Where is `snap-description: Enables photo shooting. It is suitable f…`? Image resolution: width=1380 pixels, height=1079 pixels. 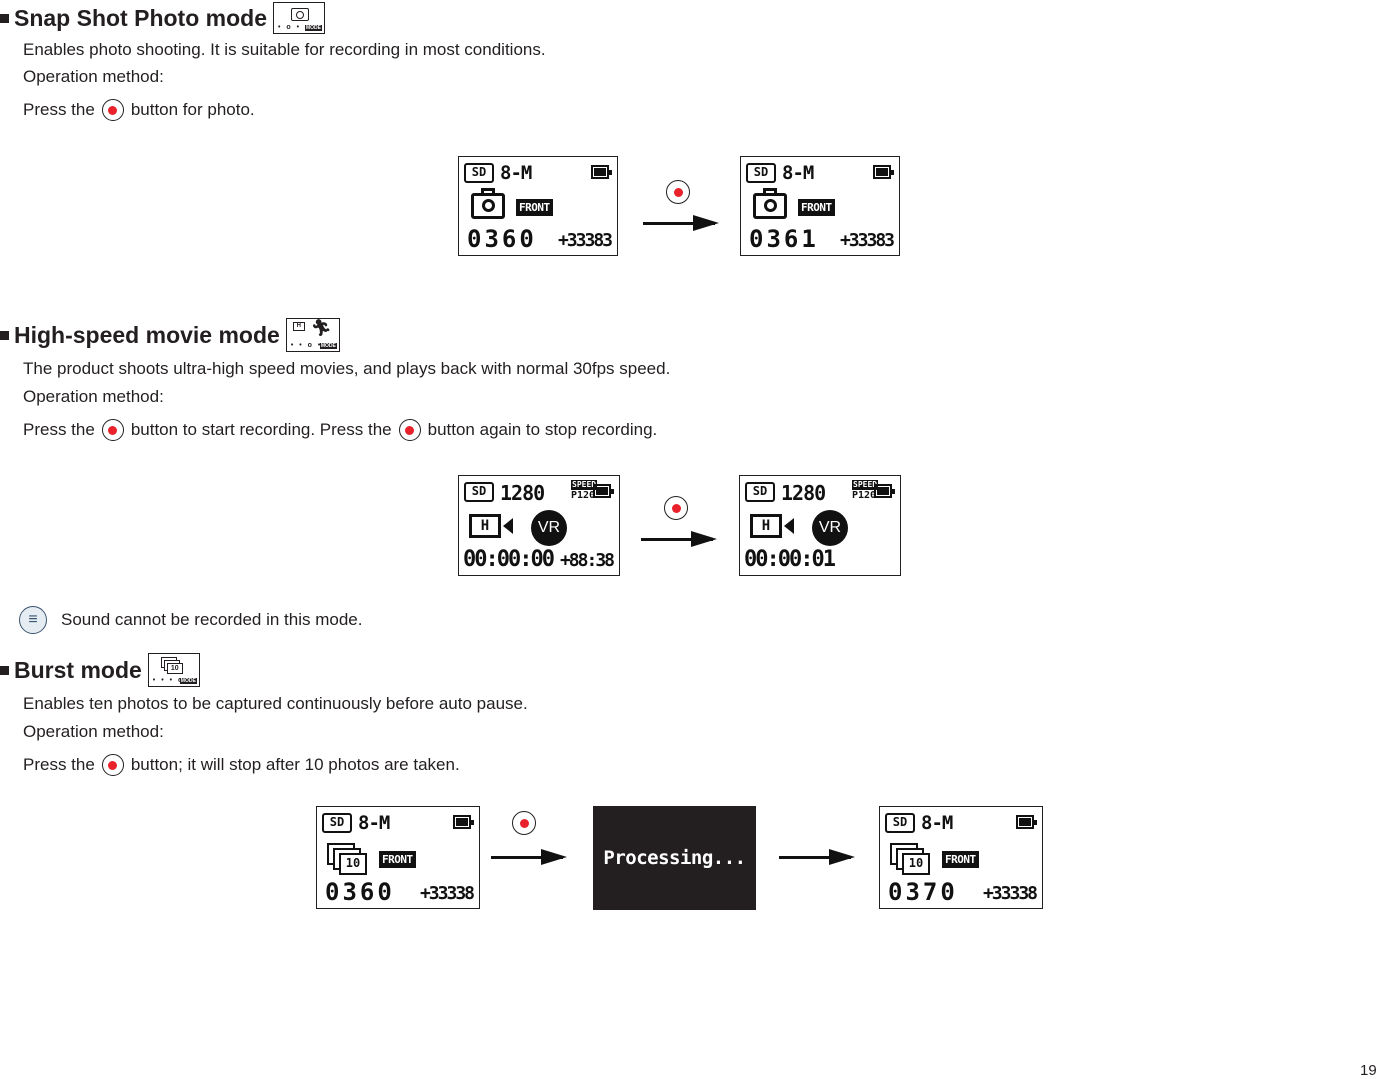 snap-description: Enables photo shooting. It is suitable f… is located at coordinates (284, 49).